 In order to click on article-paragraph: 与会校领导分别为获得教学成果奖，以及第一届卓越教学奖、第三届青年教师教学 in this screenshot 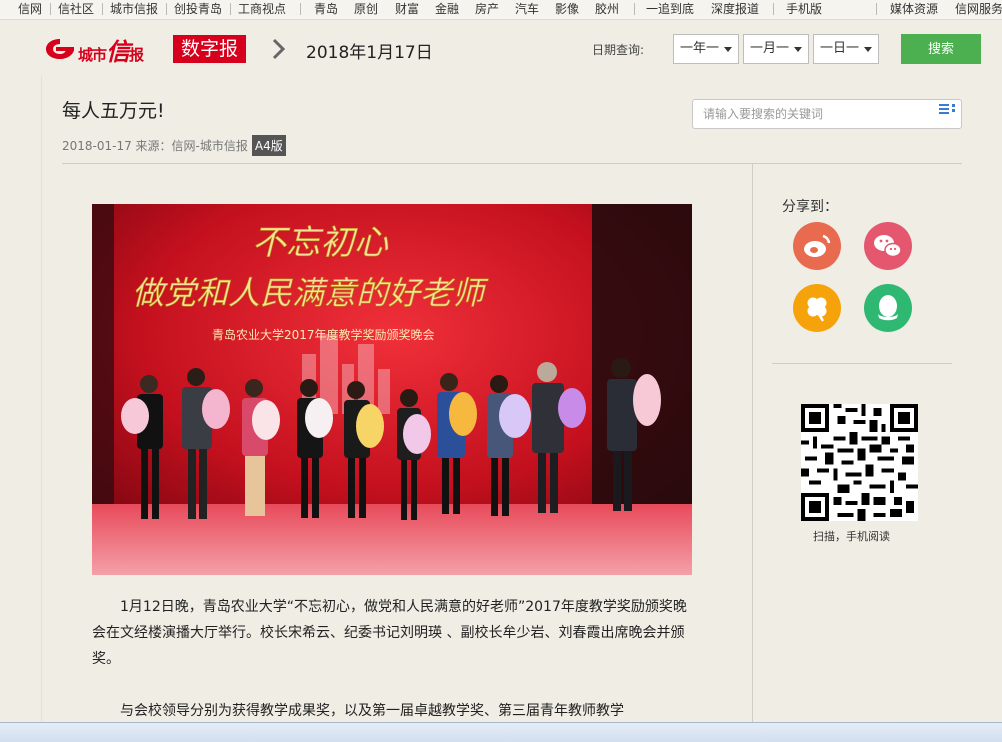, I will do `click(372, 711)`.